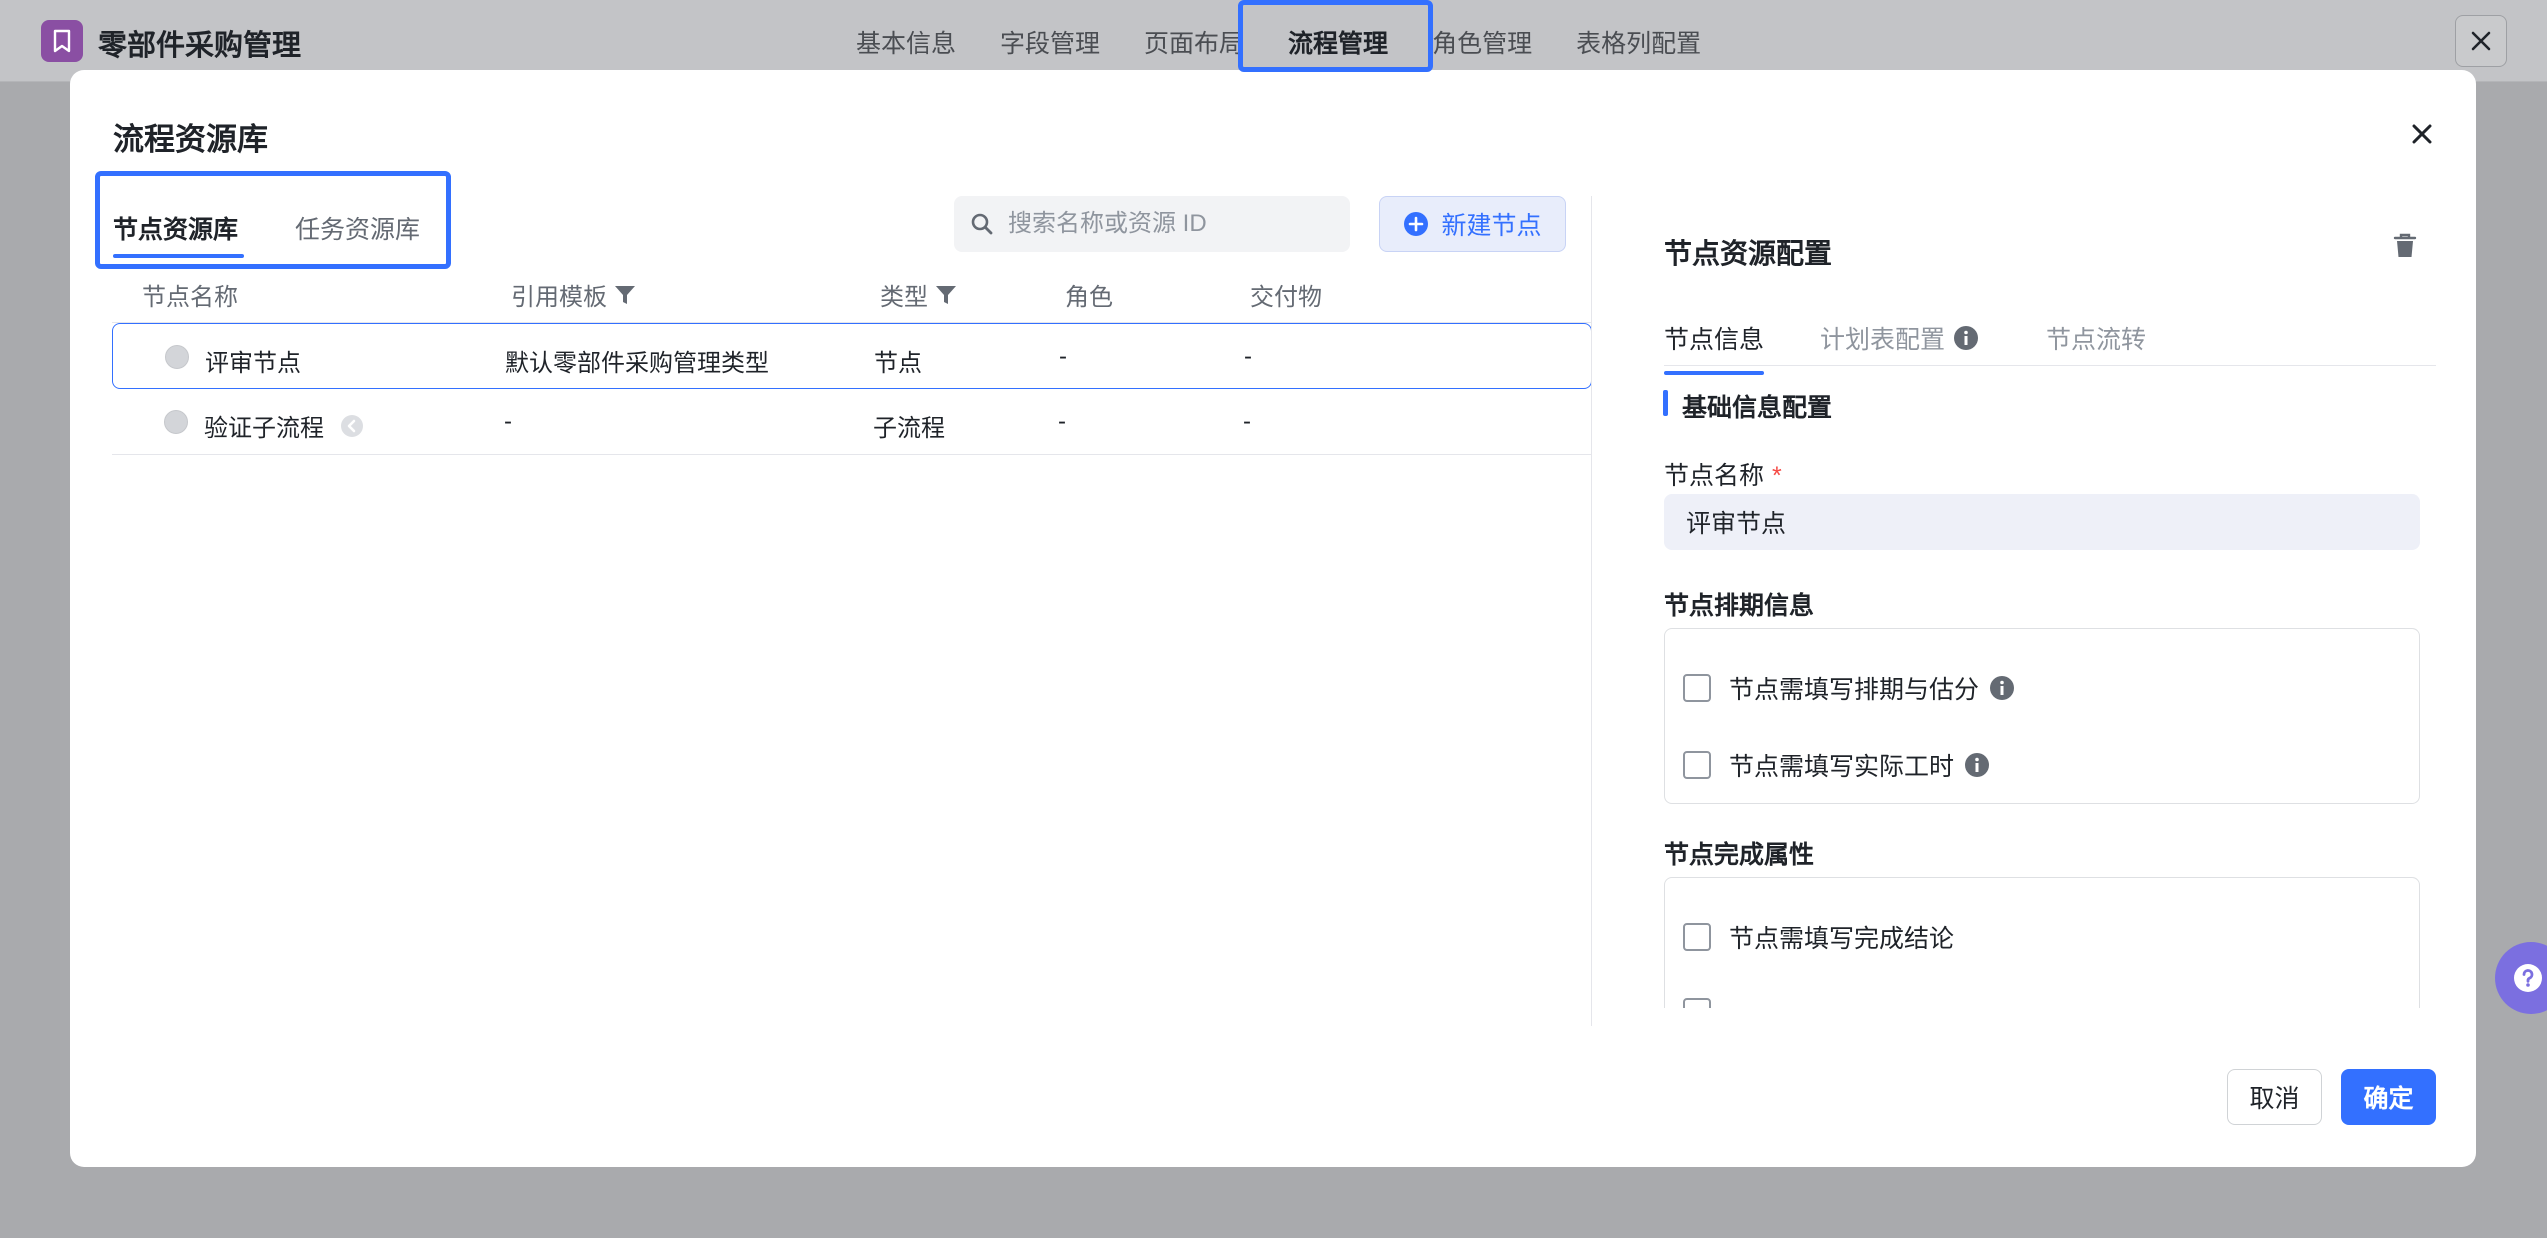 The height and width of the screenshot is (1238, 2547). I want to click on modal-title: 流程资源库, so click(190, 139).